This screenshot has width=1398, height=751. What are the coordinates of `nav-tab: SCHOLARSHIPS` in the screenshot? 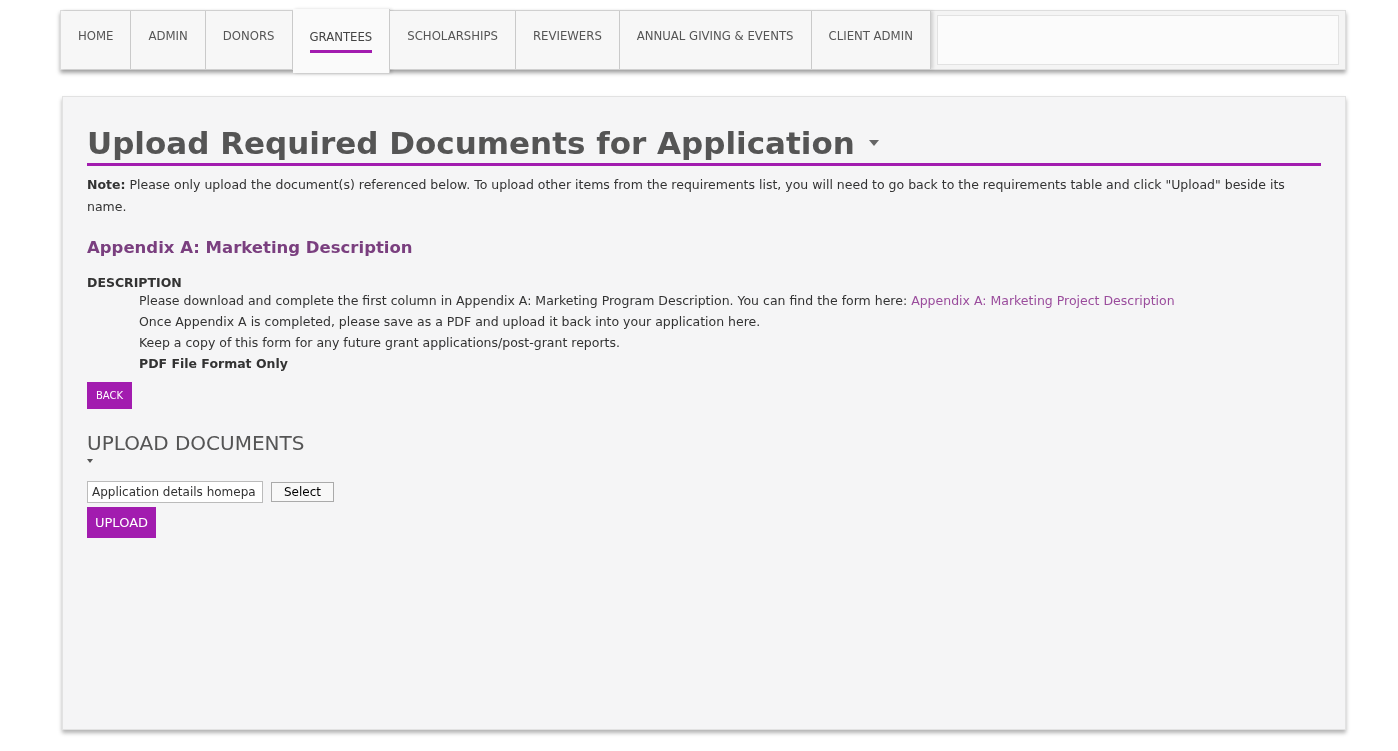 It's located at (453, 40).